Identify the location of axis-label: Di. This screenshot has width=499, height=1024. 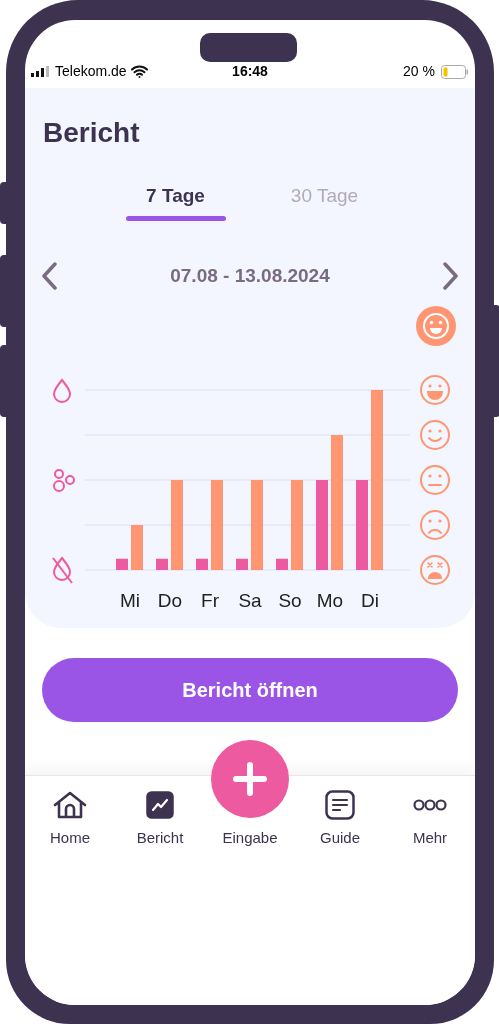
(370, 600).